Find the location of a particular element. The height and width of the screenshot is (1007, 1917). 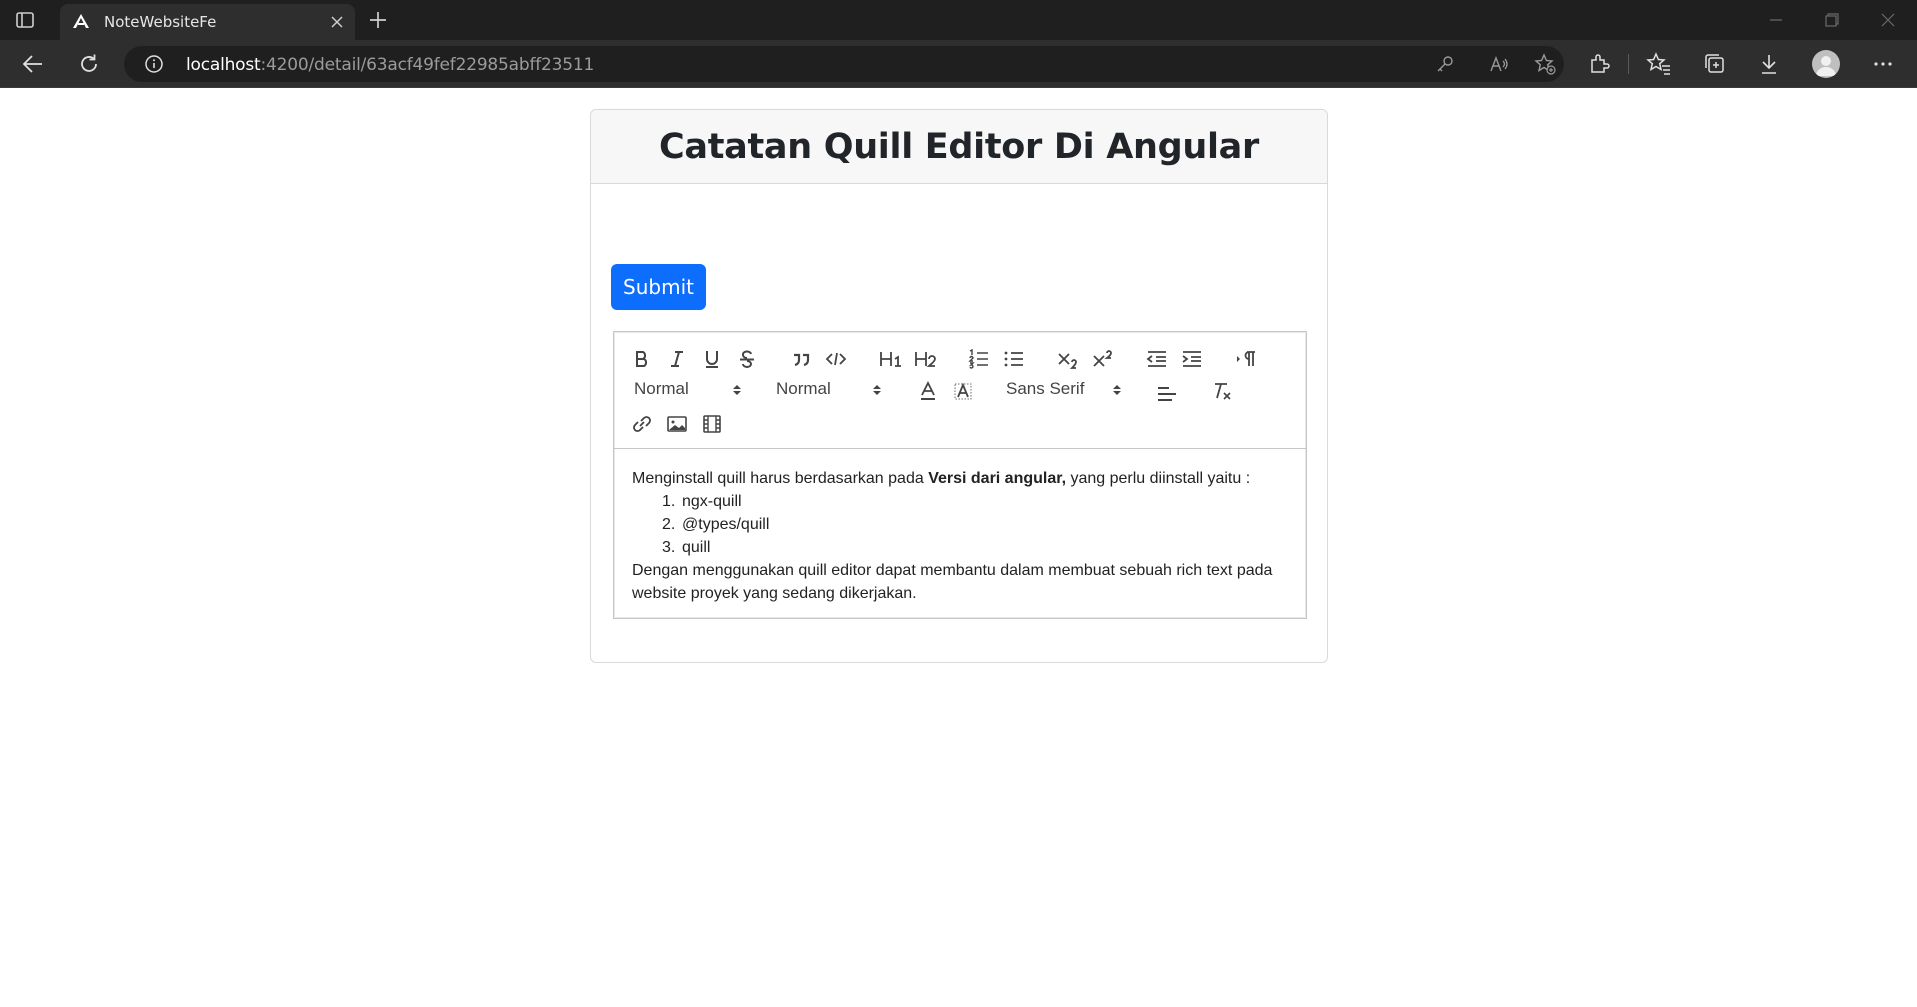

refresh-icon is located at coordinates (89, 64).